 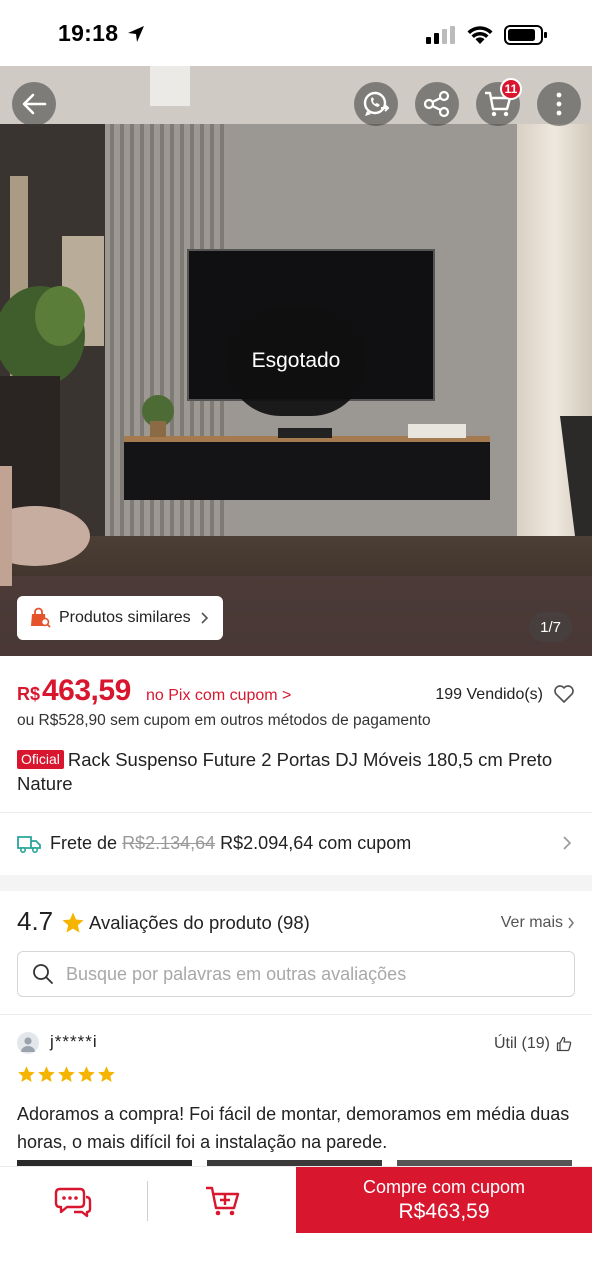 I want to click on chat-button, so click(x=73, y=1204).